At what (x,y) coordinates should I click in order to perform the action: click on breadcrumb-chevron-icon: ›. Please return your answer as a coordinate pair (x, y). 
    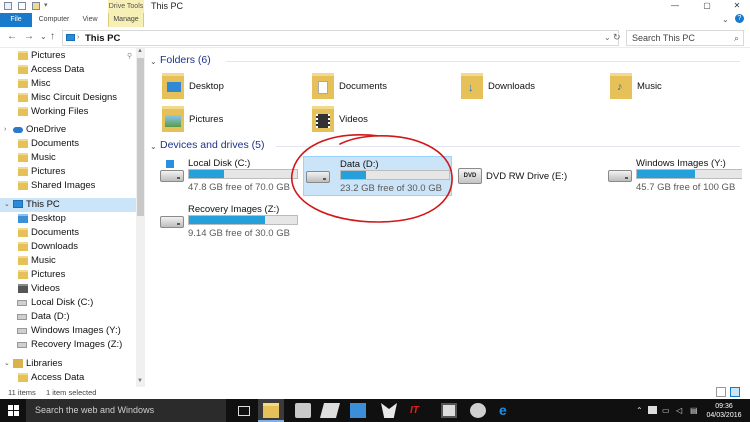
    Looking at the image, I should click on (78, 37).